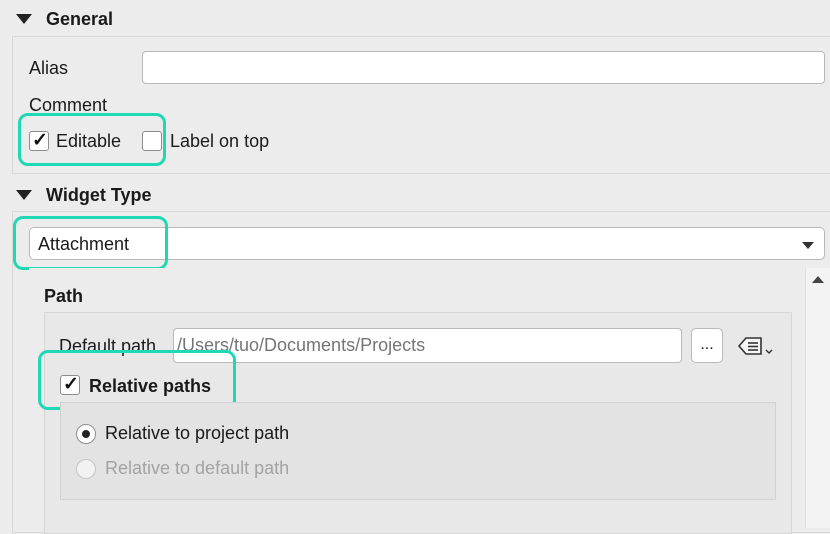 This screenshot has height=534, width=830. What do you see at coordinates (86, 469) in the screenshot?
I see `relative-to-default-radio` at bounding box center [86, 469].